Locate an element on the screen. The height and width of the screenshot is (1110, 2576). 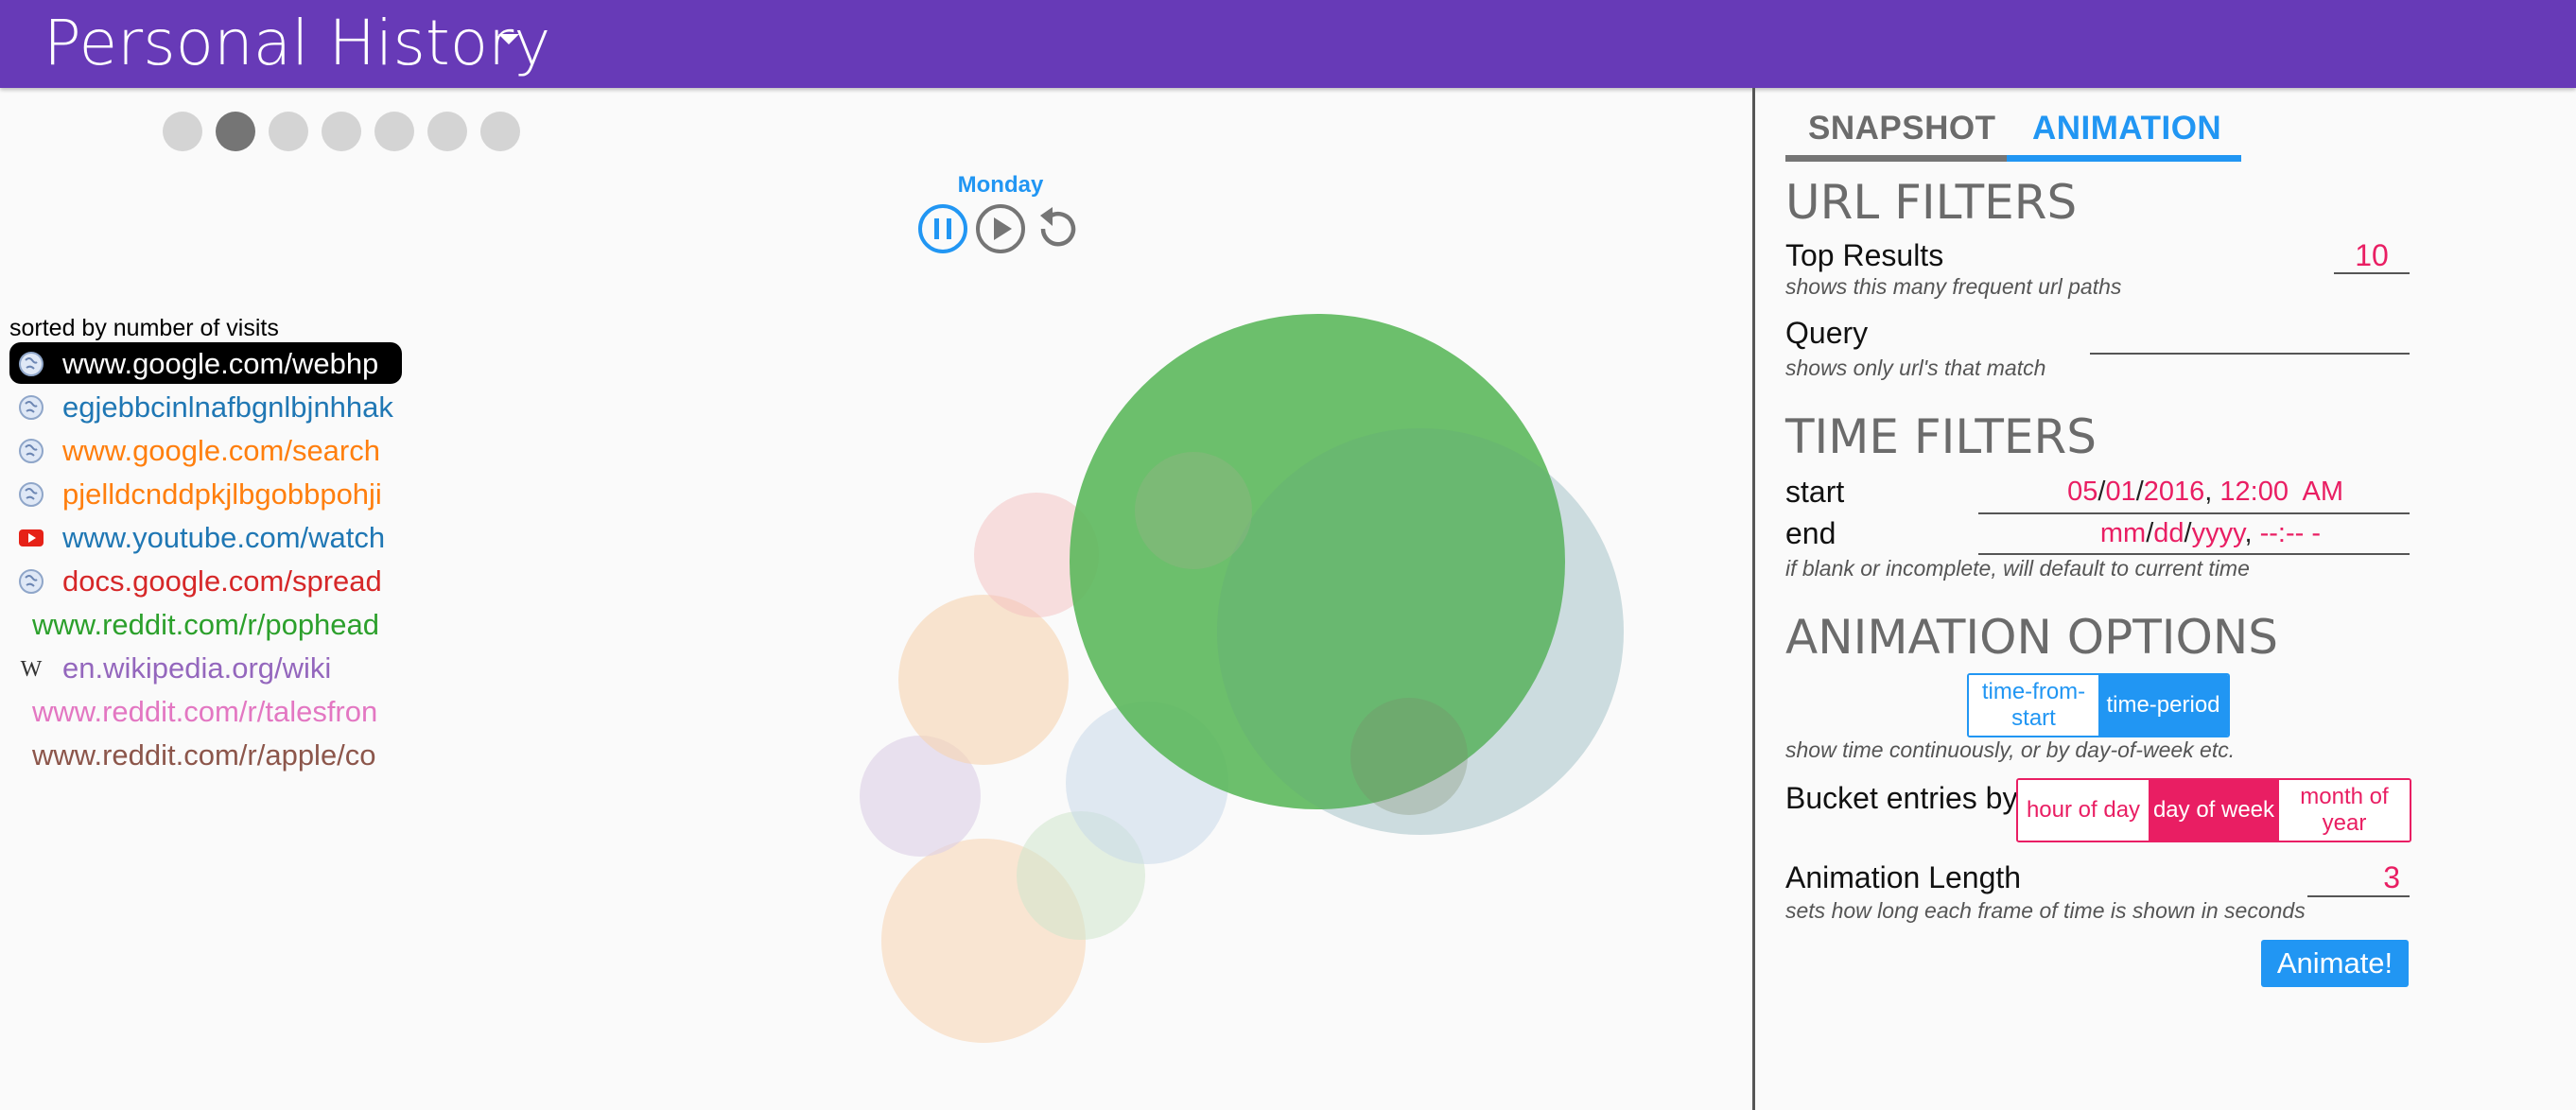
url-label: www.reddit.com/r/pophead is located at coordinates (206, 624).